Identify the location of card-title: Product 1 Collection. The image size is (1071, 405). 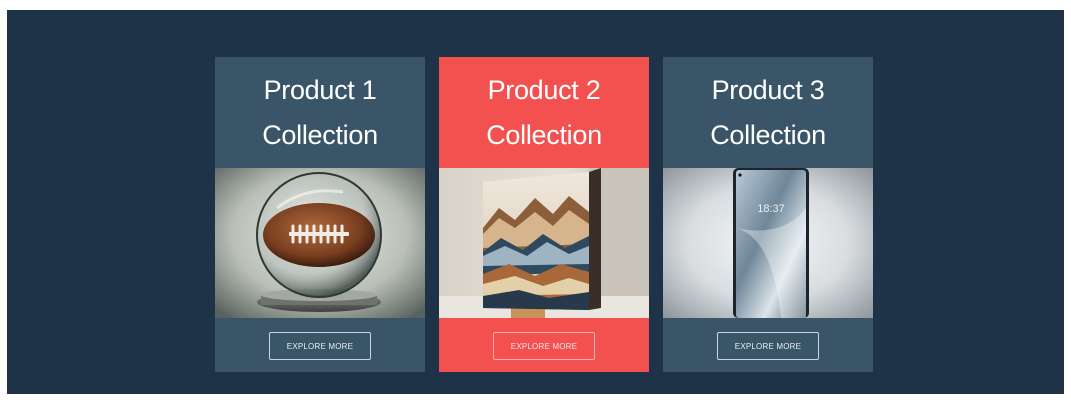
(320, 112).